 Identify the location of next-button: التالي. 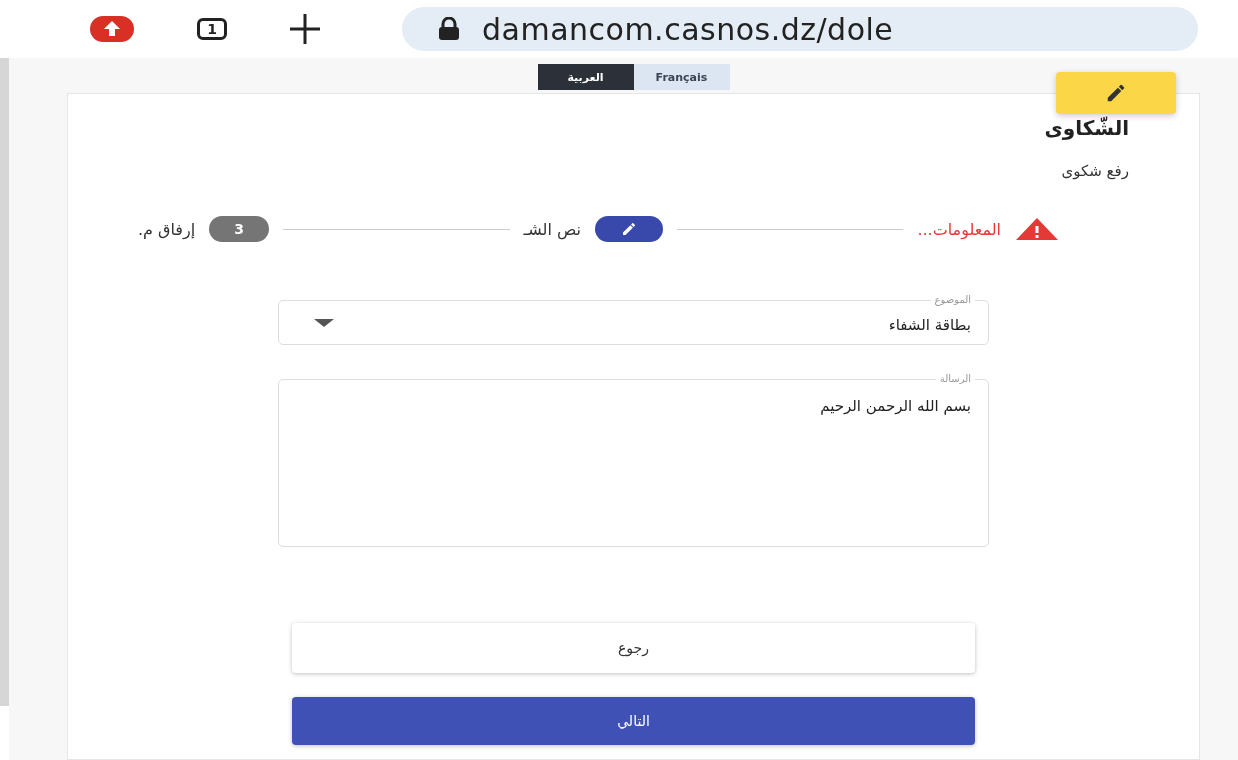
(633, 721).